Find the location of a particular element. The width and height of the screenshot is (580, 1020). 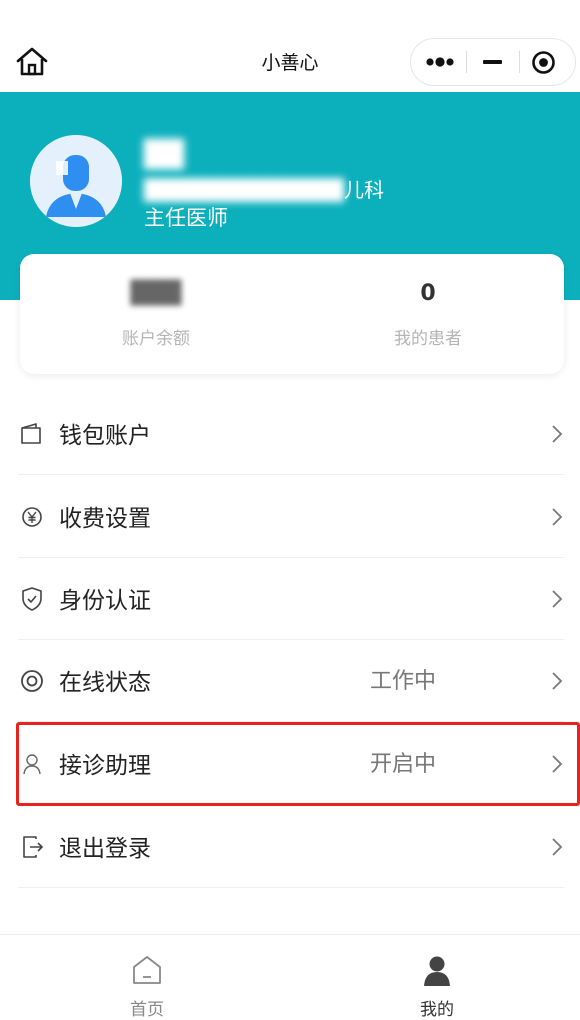

doctor-hospital: █████████████儿科 is located at coordinates (264, 188).